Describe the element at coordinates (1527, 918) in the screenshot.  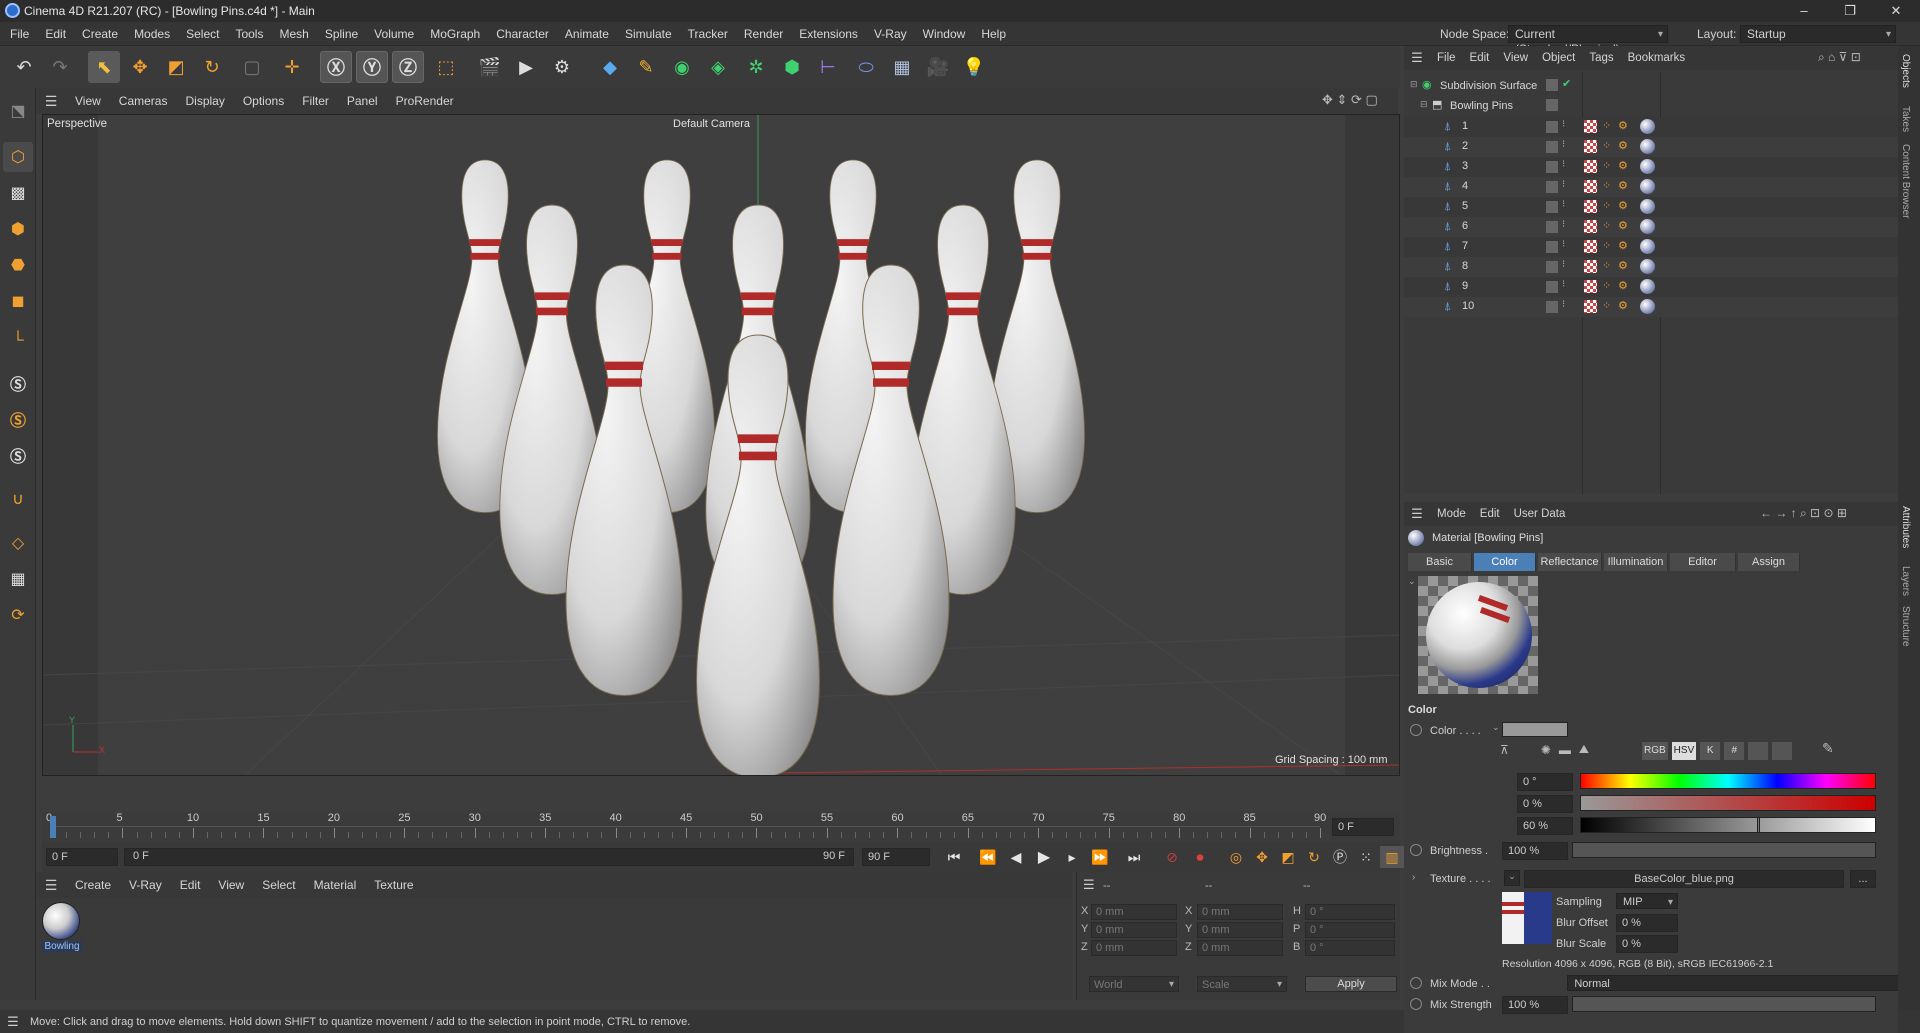
I see `texture-thumbnail` at that location.